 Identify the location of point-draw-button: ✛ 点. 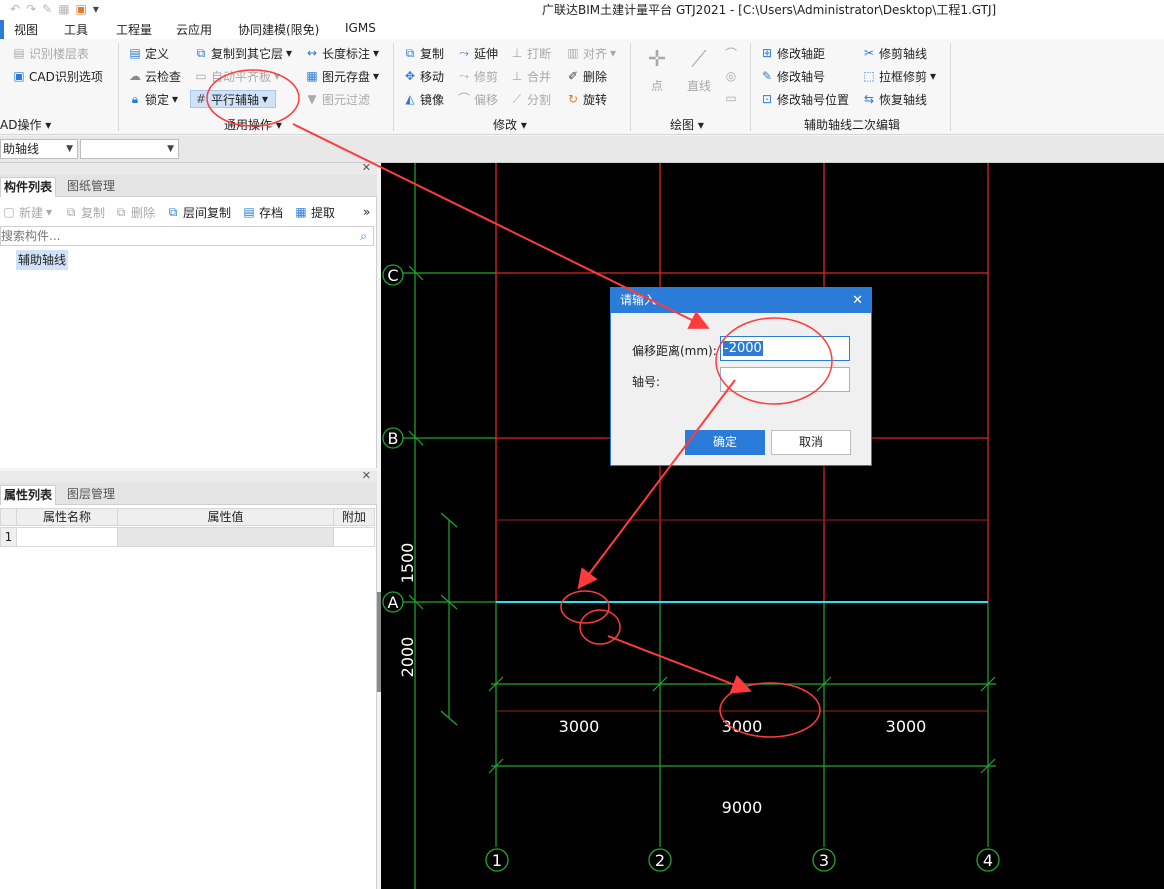
(657, 68).